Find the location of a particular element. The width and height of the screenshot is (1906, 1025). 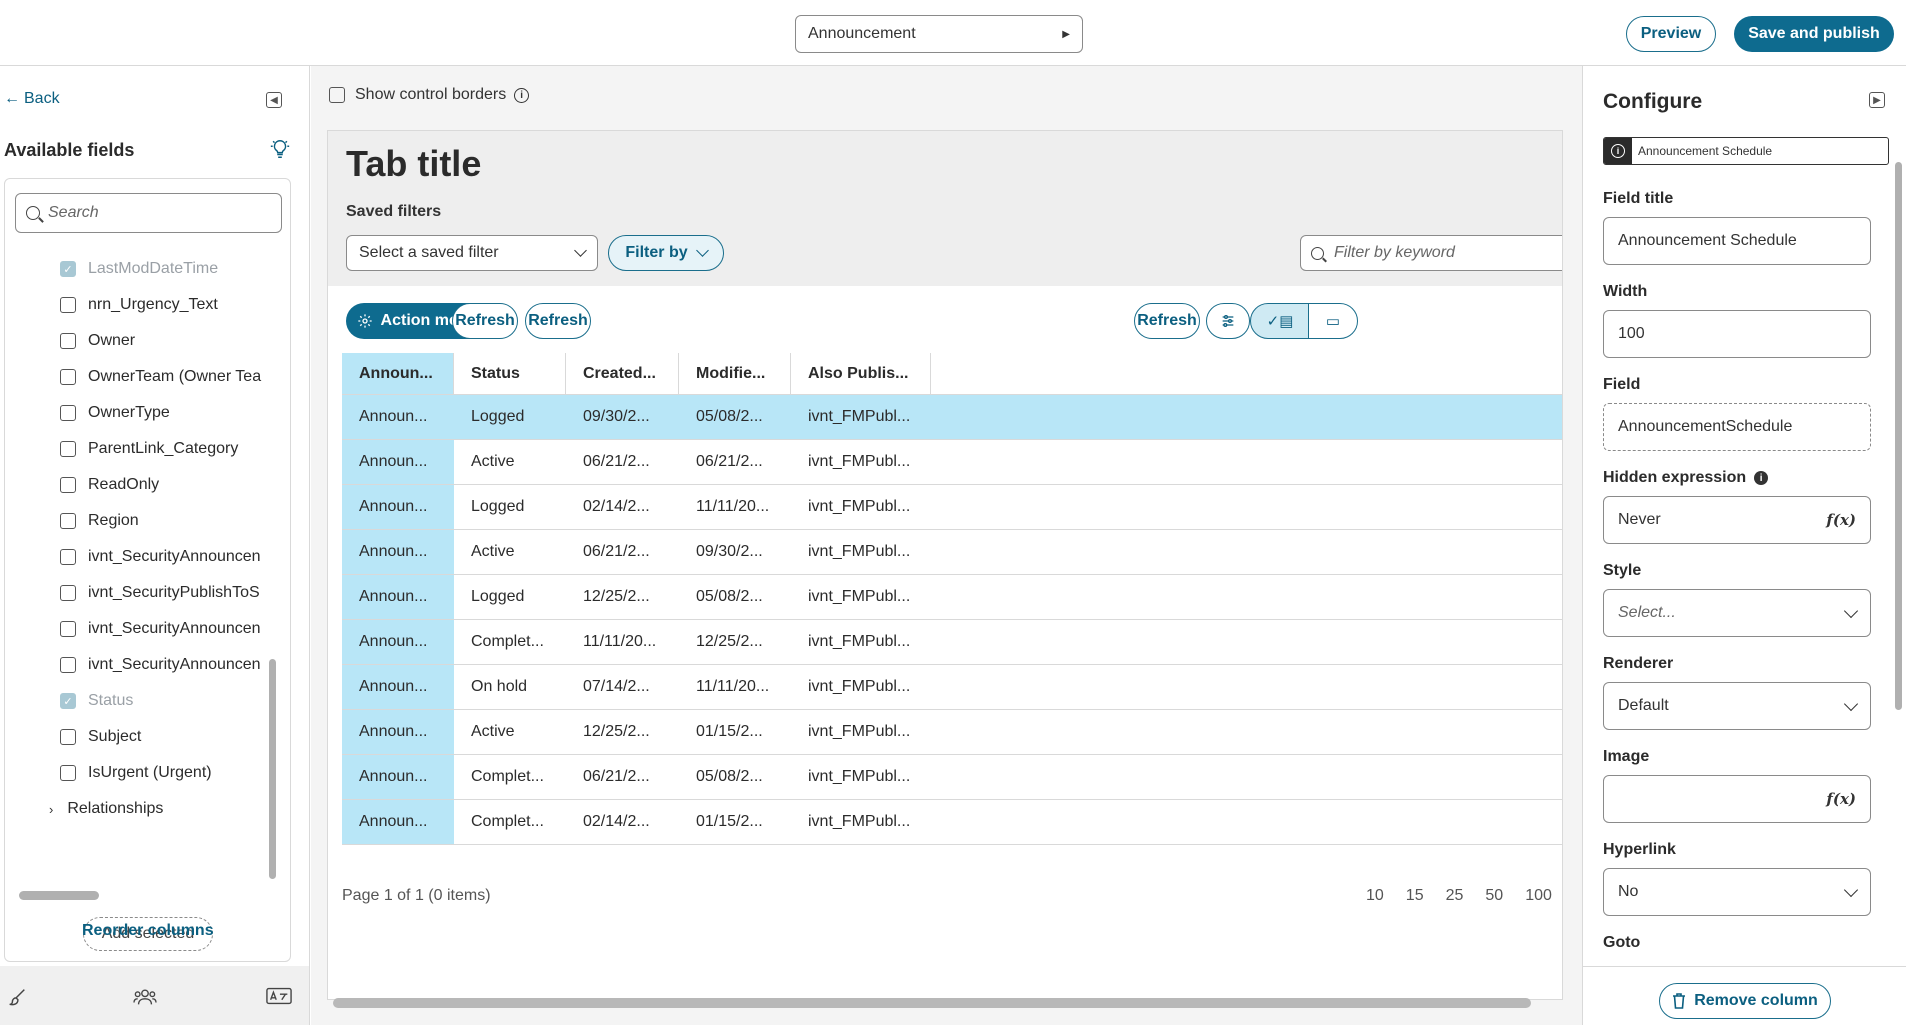

field-title-input: Announcement Schedule is located at coordinates (1737, 241).